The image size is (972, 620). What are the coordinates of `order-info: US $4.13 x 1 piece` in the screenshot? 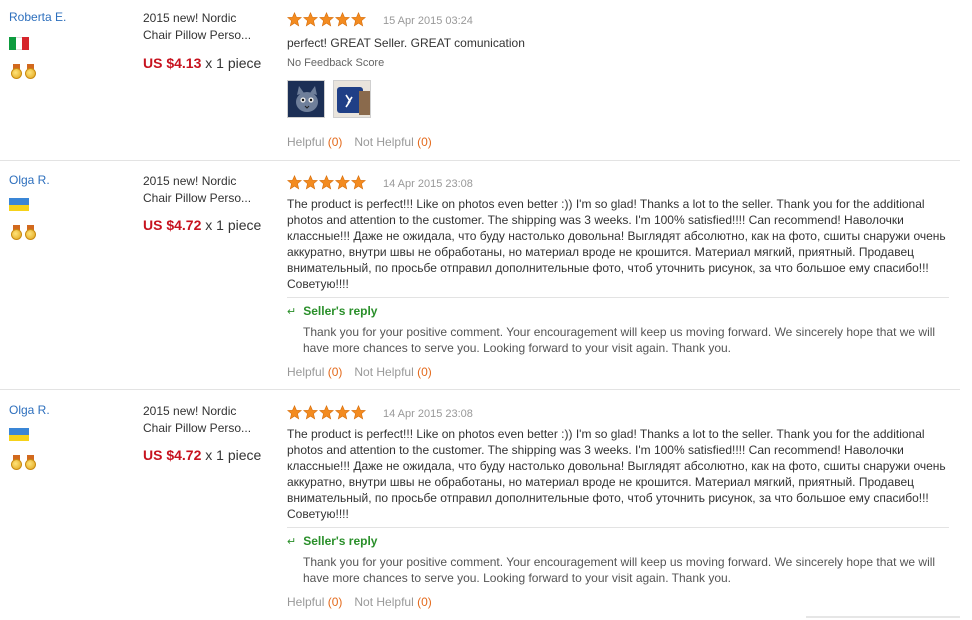 It's located at (202, 63).